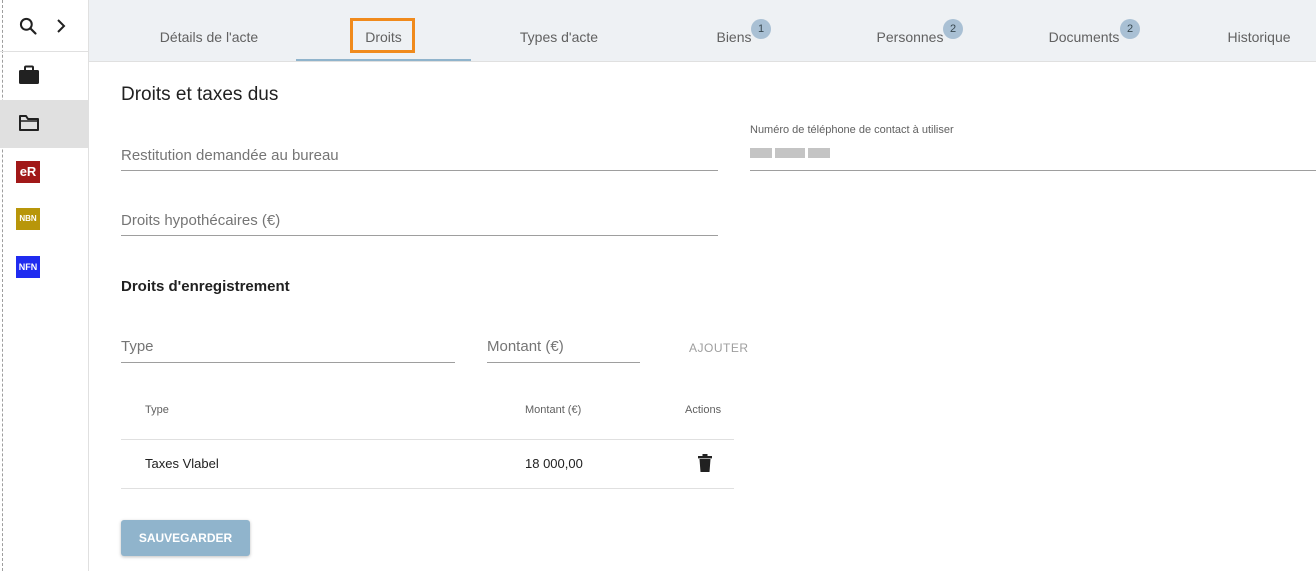 The width and height of the screenshot is (1316, 571). Describe the element at coordinates (382, 35) in the screenshot. I see `tab-focus-highlight` at that location.